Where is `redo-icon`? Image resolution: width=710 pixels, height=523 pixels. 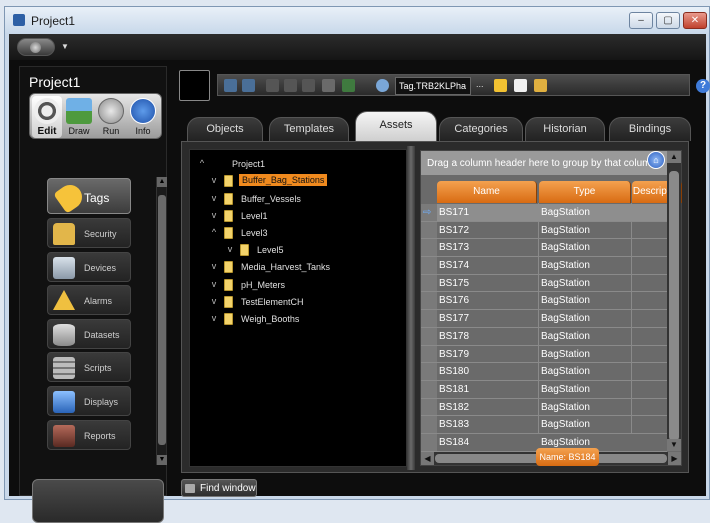
redo-icon is located at coordinates (248, 85).